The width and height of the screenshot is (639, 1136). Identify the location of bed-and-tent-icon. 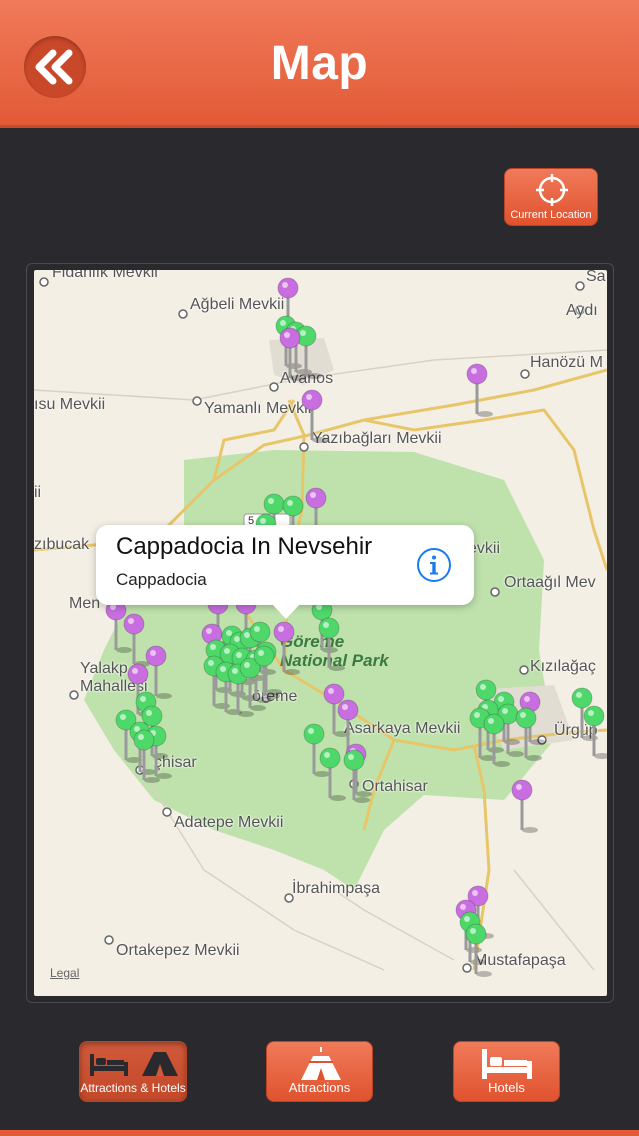
(134, 1064).